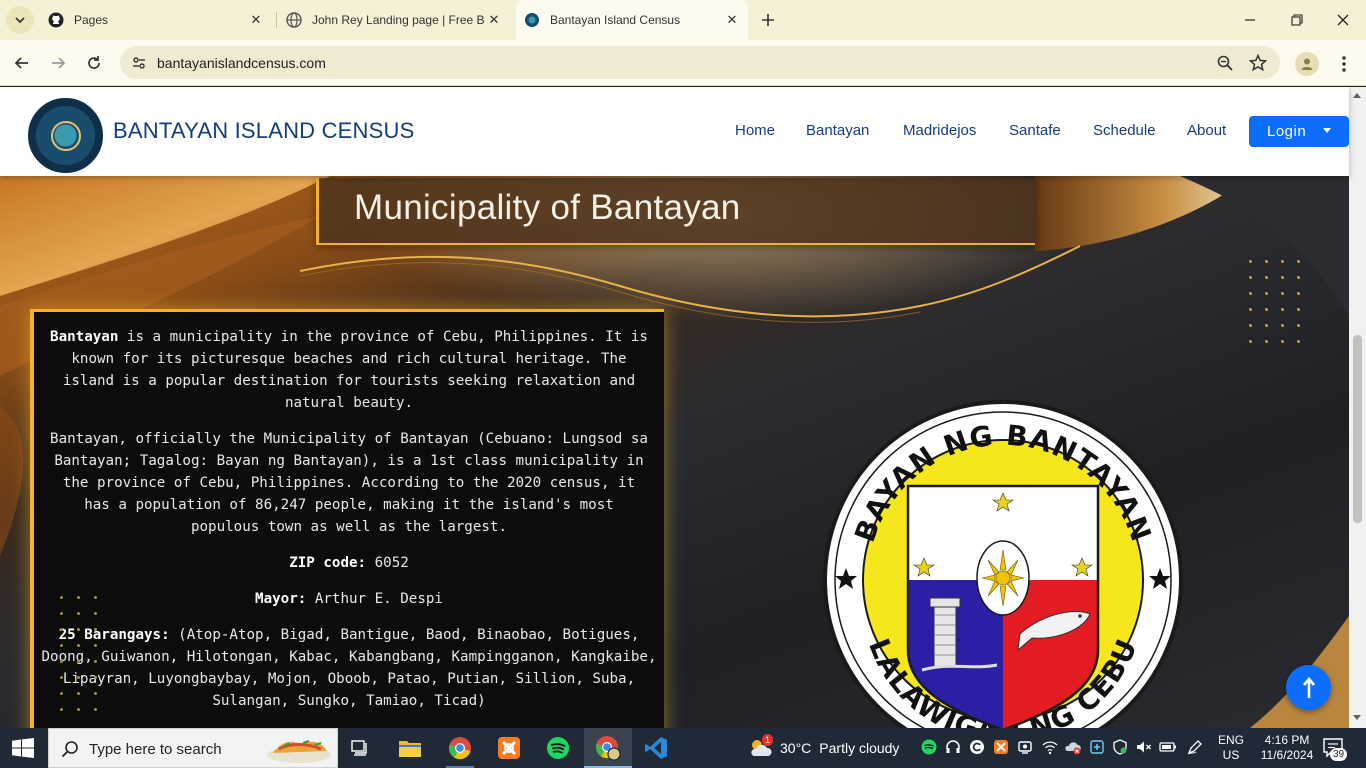 The image size is (1366, 768). What do you see at coordinates (509, 748) in the screenshot?
I see `xampp-icon` at bounding box center [509, 748].